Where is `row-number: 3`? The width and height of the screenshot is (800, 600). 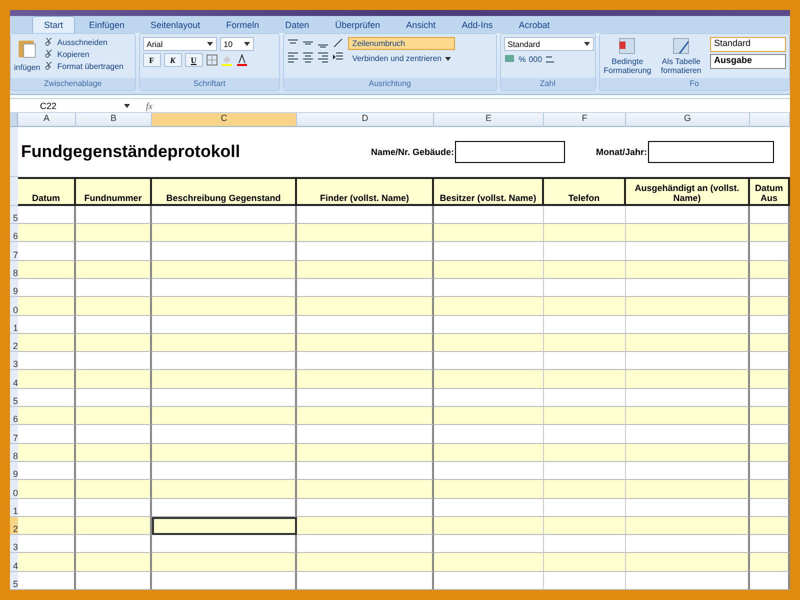 row-number: 3 is located at coordinates (14, 361).